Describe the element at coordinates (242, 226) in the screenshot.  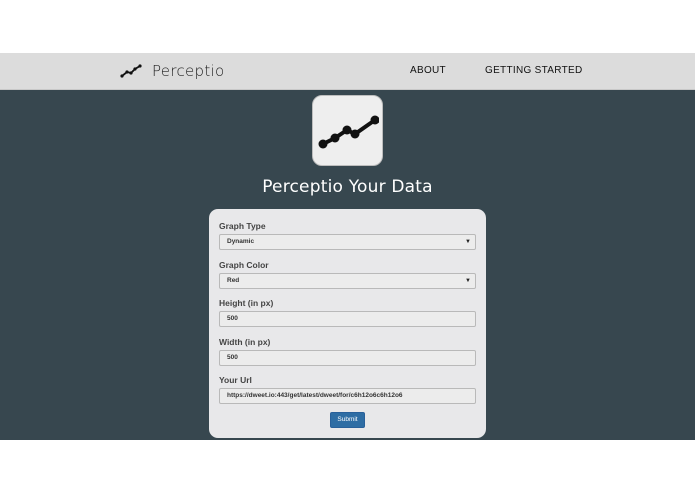
I see `graph-type-label: Graph Type` at that location.